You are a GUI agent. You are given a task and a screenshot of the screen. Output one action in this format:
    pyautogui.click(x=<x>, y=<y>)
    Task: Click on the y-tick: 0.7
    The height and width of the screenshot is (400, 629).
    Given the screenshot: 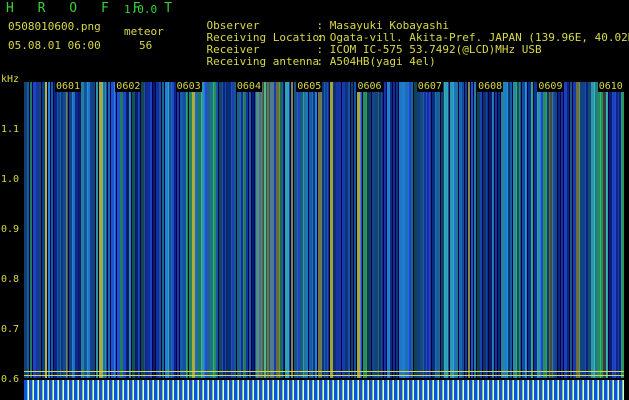 What is the action you would take?
    pyautogui.click(x=10, y=329)
    